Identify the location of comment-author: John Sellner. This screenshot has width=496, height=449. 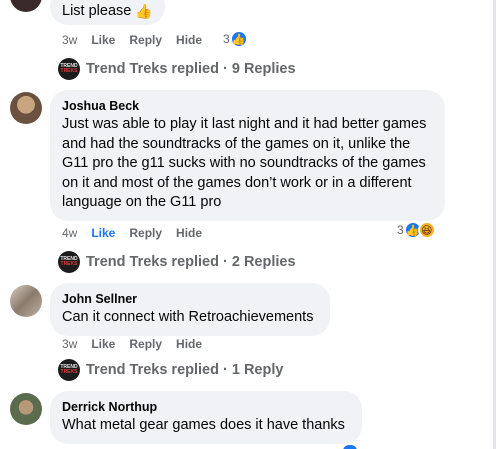
(190, 299).